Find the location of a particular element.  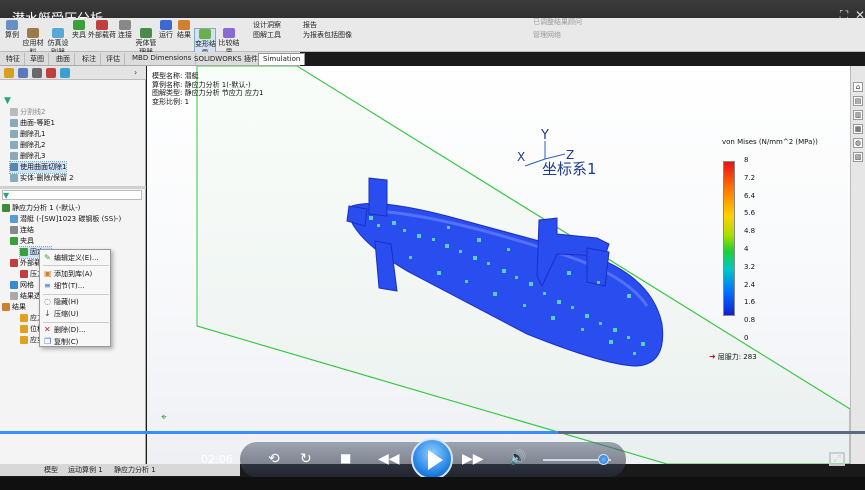

x-axis-label: X is located at coordinates (521, 157).